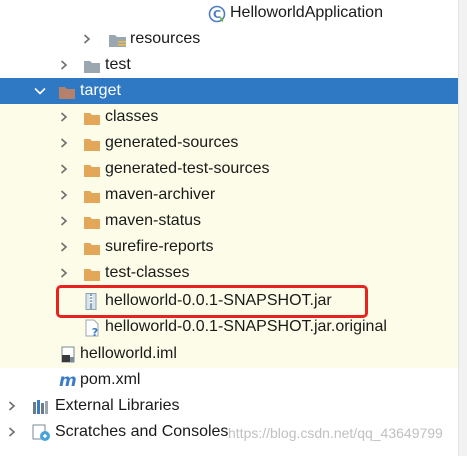 This screenshot has height=456, width=467. What do you see at coordinates (229, 406) in the screenshot?
I see `tree-node-external-libraries: External Libraries` at bounding box center [229, 406].